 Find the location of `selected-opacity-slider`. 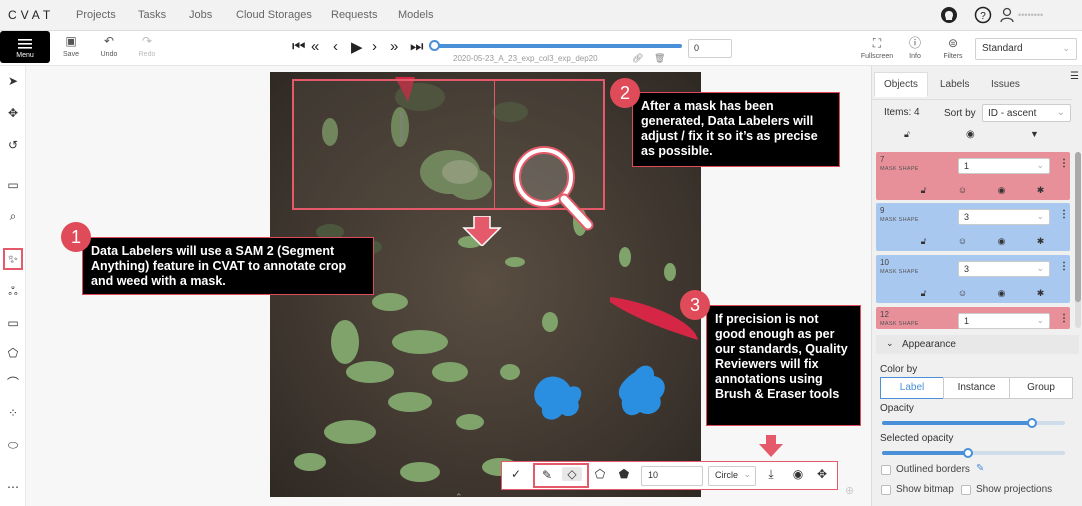

selected-opacity-slider is located at coordinates (968, 453).